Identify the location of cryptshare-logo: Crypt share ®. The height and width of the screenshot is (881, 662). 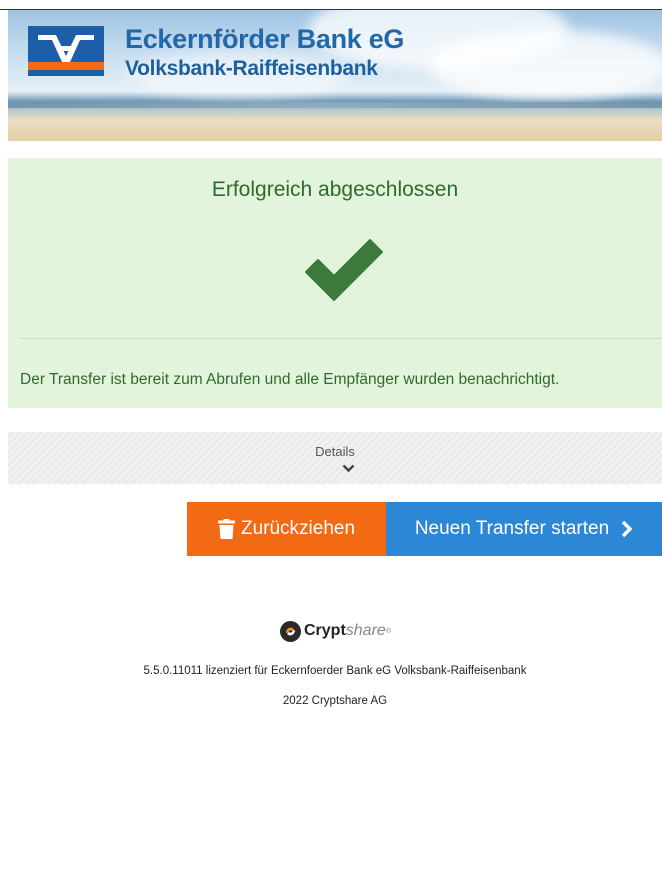
(335, 631).